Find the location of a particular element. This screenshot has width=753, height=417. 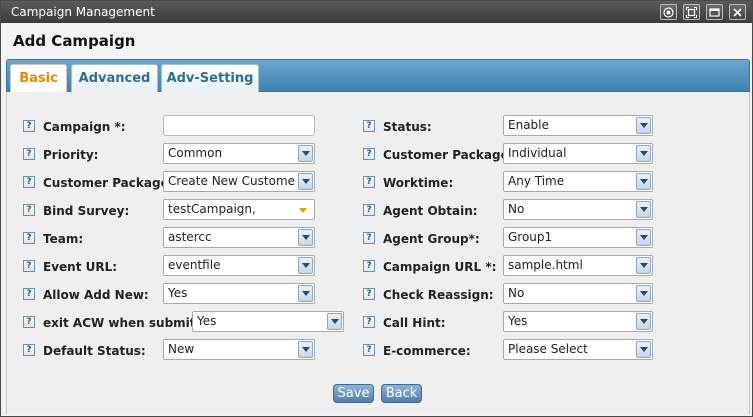

field-label: Check Reassign: is located at coordinates (438, 295).